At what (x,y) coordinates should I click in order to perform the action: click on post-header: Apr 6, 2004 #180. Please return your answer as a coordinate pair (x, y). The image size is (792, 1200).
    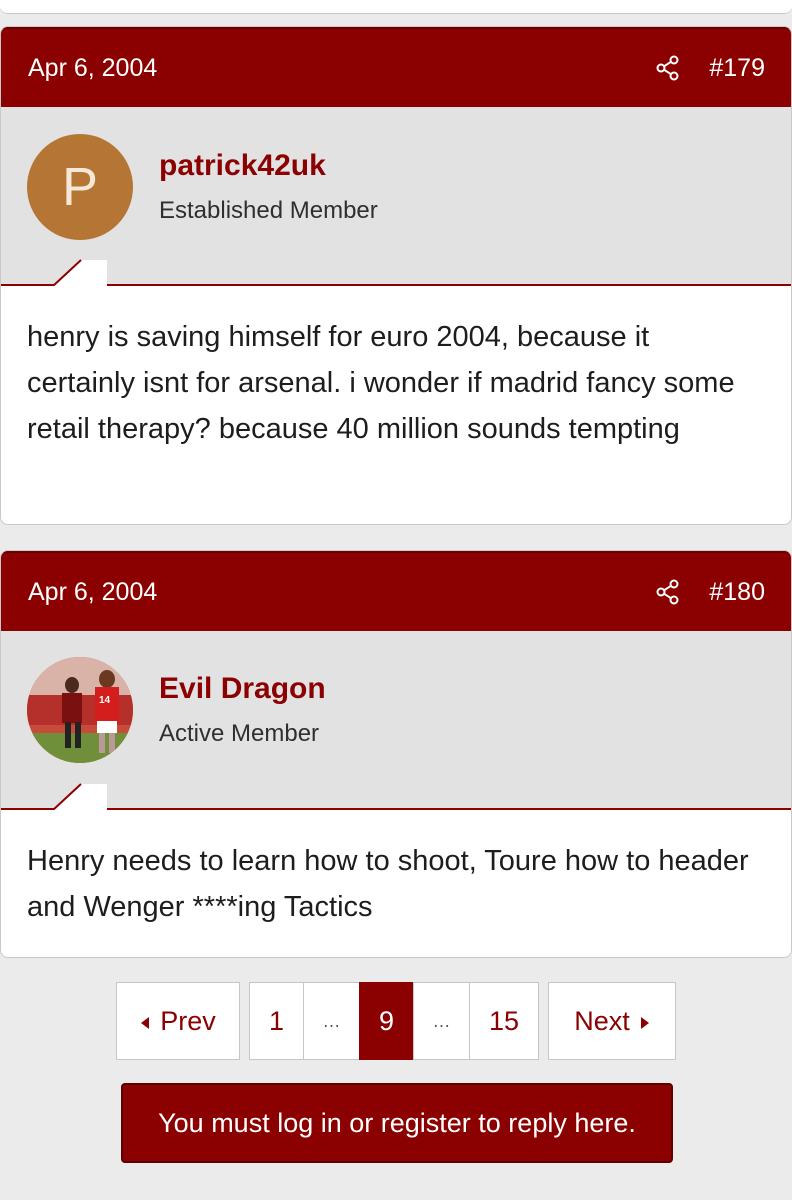
    Looking at the image, I should click on (396, 591).